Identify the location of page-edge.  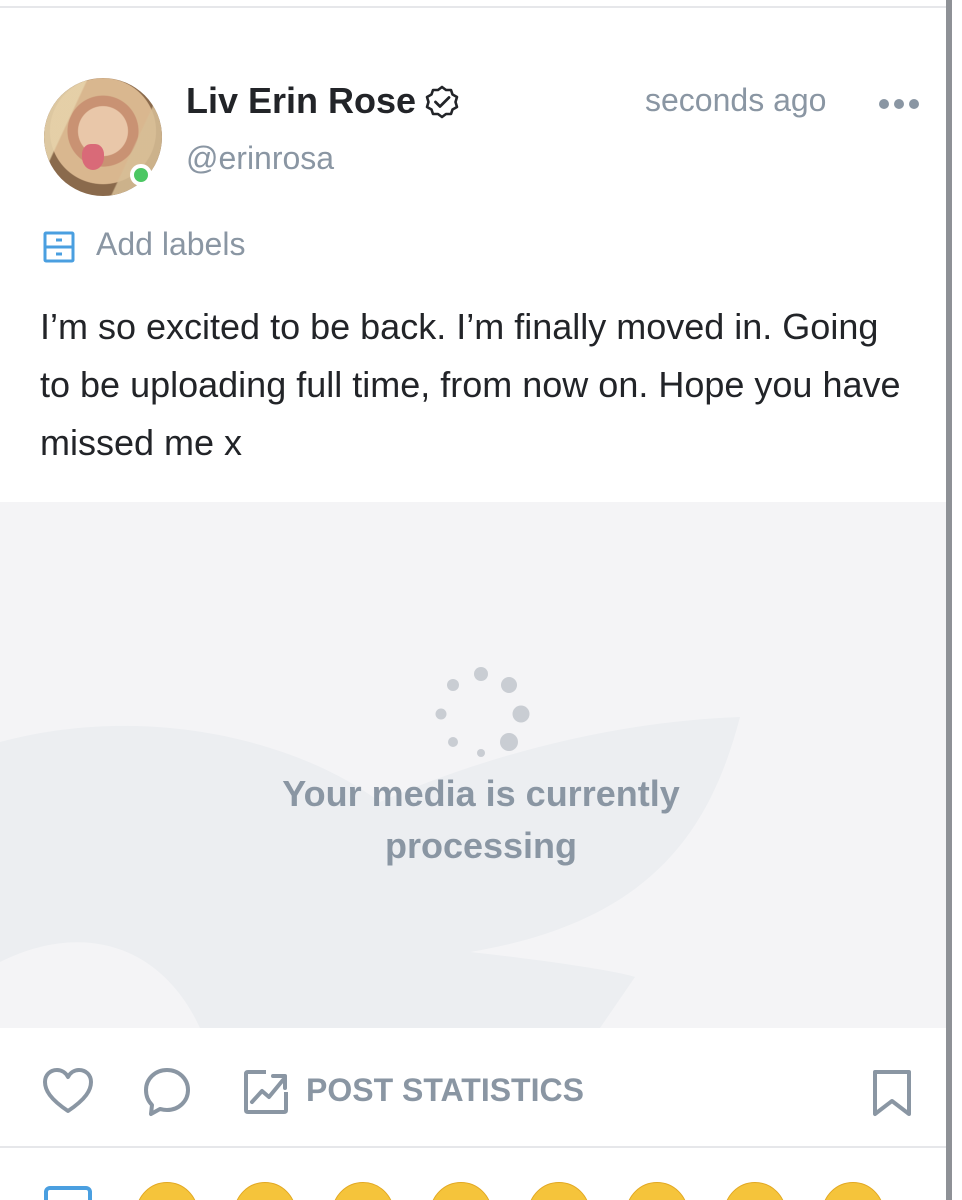
(957, 600).